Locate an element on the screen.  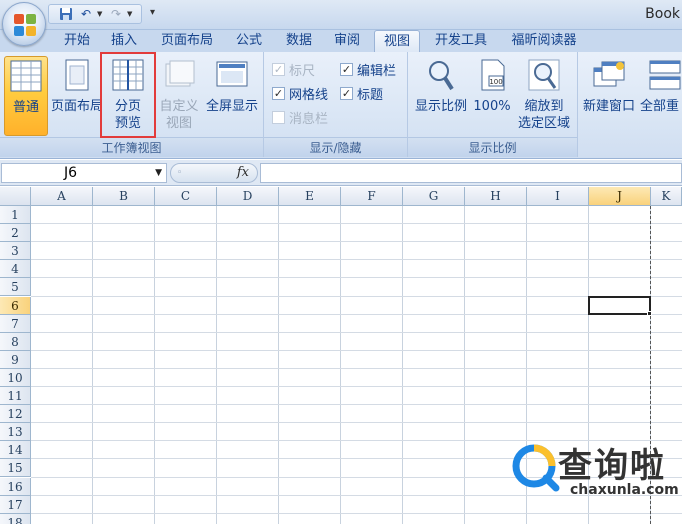
page-break-preview-button: 分页 预览 is located at coordinates (128, 96).